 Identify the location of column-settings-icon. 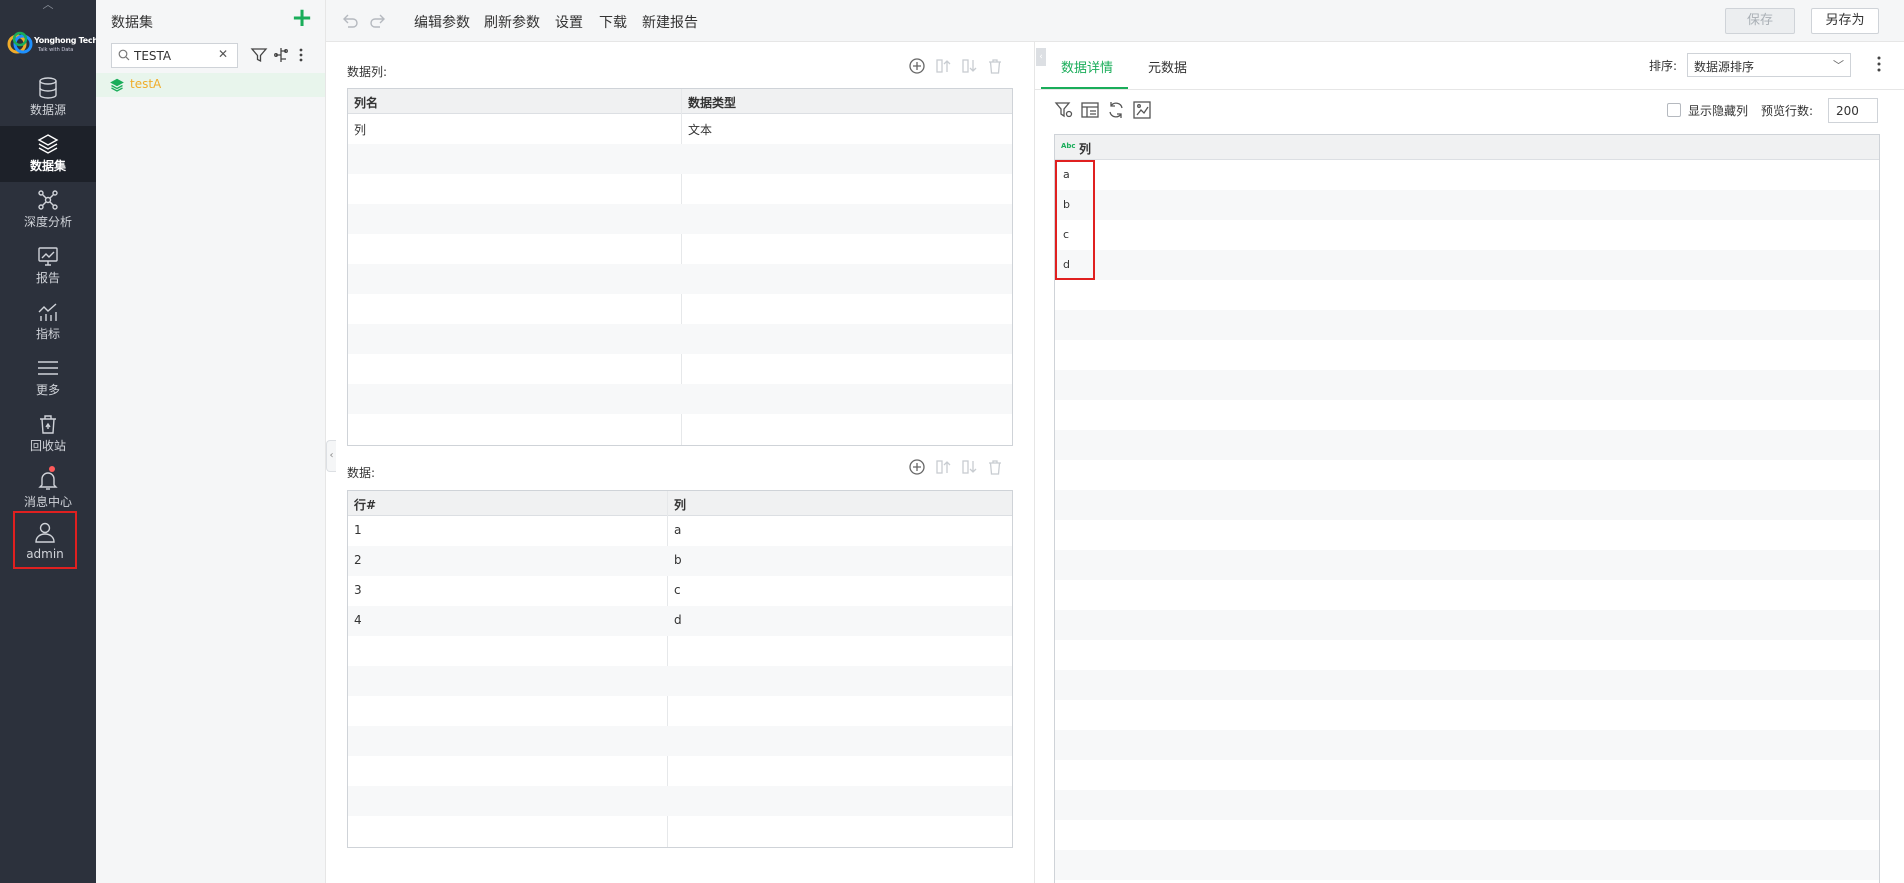
(1090, 110).